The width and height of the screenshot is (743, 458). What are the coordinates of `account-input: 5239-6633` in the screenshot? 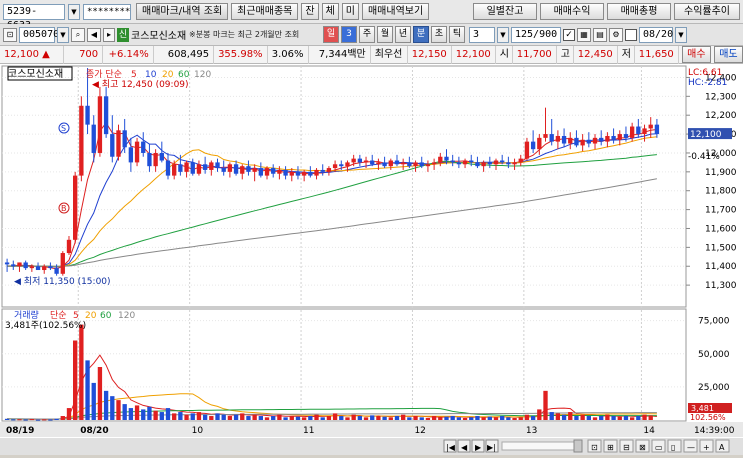 It's located at (34, 17).